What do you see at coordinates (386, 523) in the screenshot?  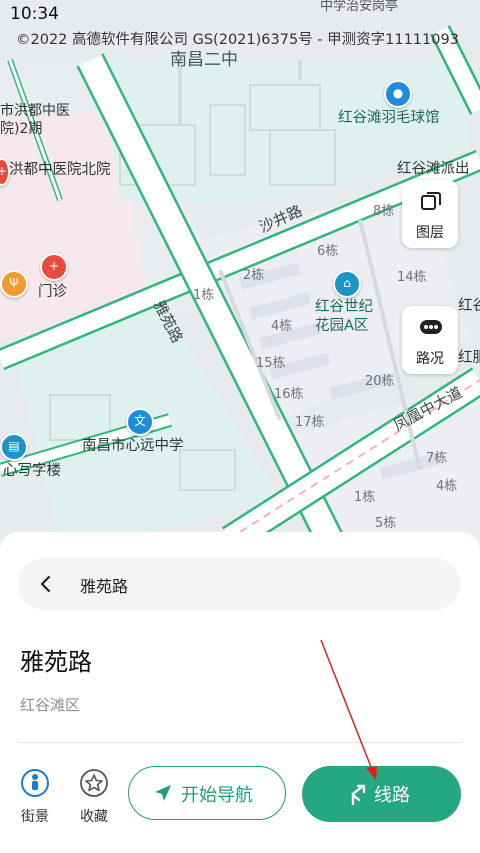 I see `building-label: 5栋` at bounding box center [386, 523].